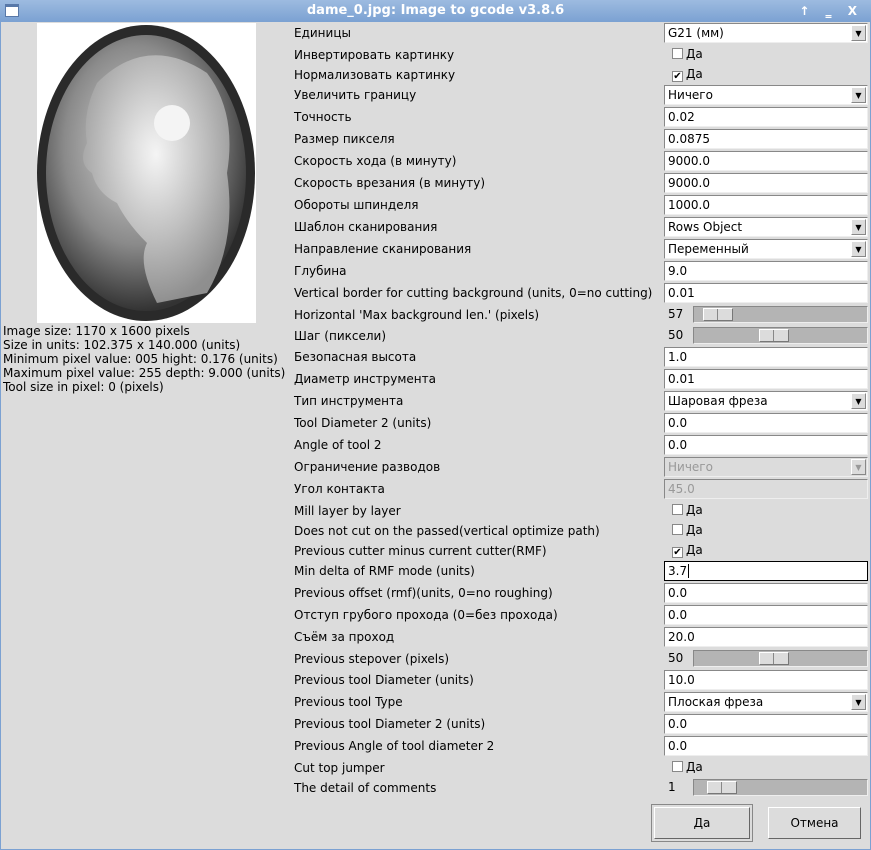 This screenshot has width=871, height=850. I want to click on dropdown: Переменный ▼, so click(766, 249).